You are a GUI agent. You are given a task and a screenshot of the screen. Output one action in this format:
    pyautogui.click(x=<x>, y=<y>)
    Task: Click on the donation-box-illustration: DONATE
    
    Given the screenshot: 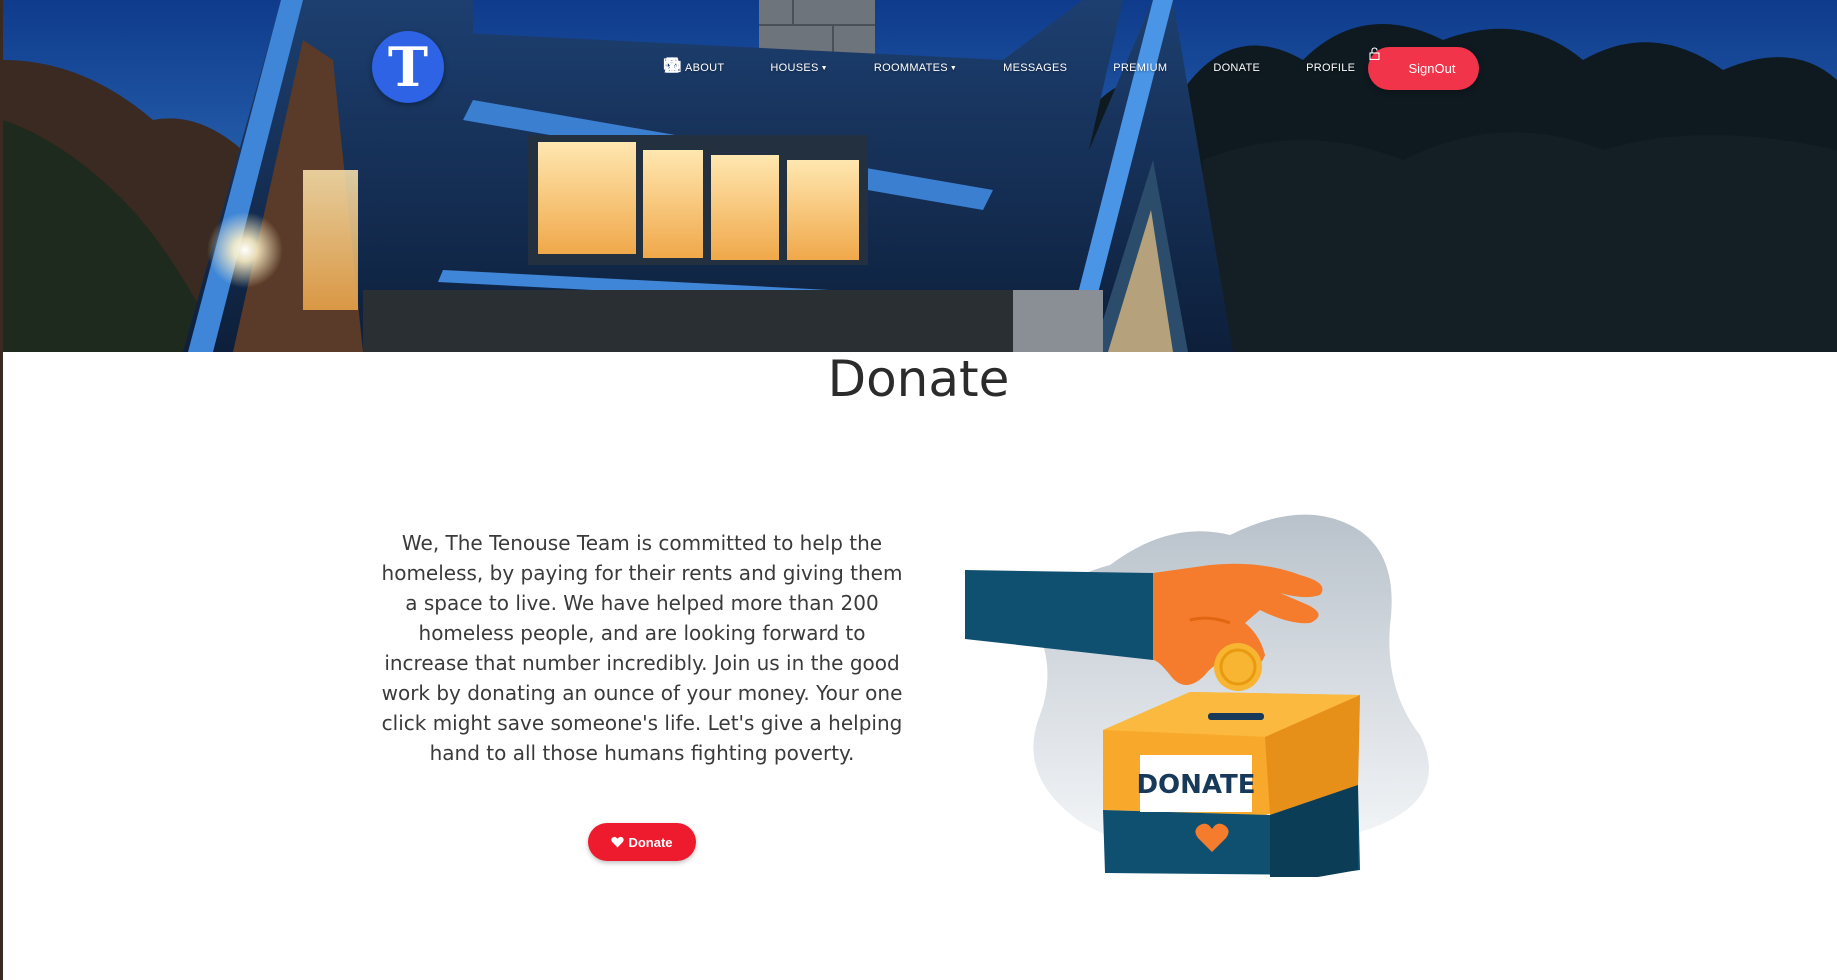 What is the action you would take?
    pyautogui.click(x=1197, y=695)
    